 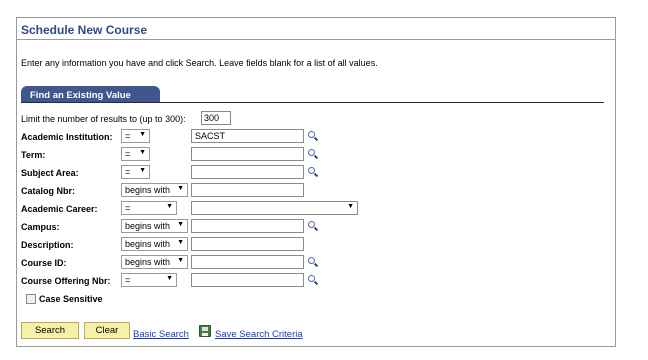 I want to click on course-id-operator: begins with ▼, so click(x=154, y=262).